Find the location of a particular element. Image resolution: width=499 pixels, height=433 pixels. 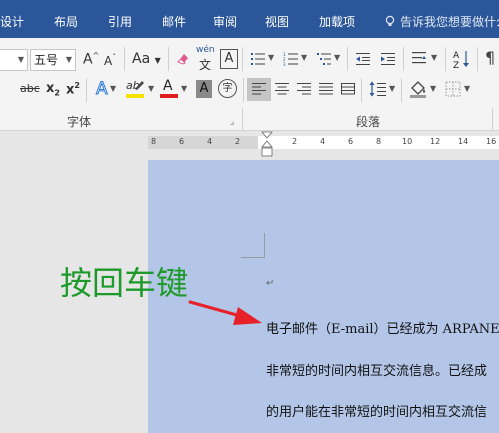

show-marks-button: ¶ is located at coordinates (490, 57).